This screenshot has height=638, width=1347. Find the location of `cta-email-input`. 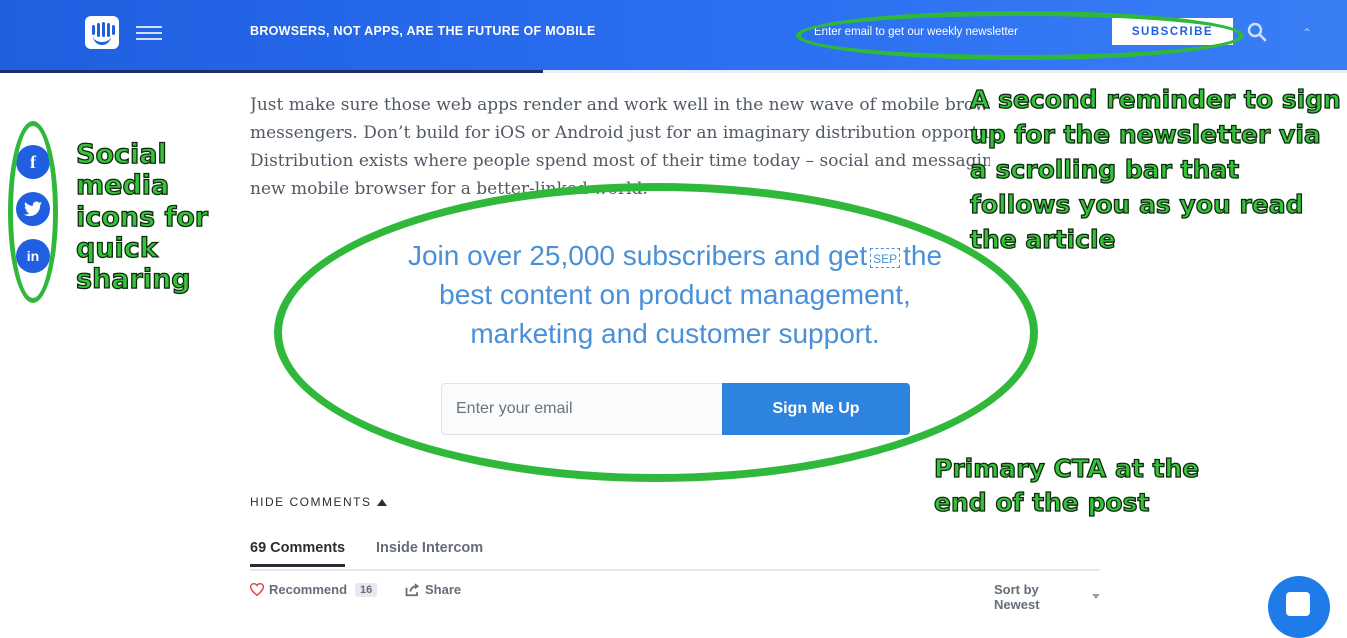

cta-email-input is located at coordinates (581, 409).